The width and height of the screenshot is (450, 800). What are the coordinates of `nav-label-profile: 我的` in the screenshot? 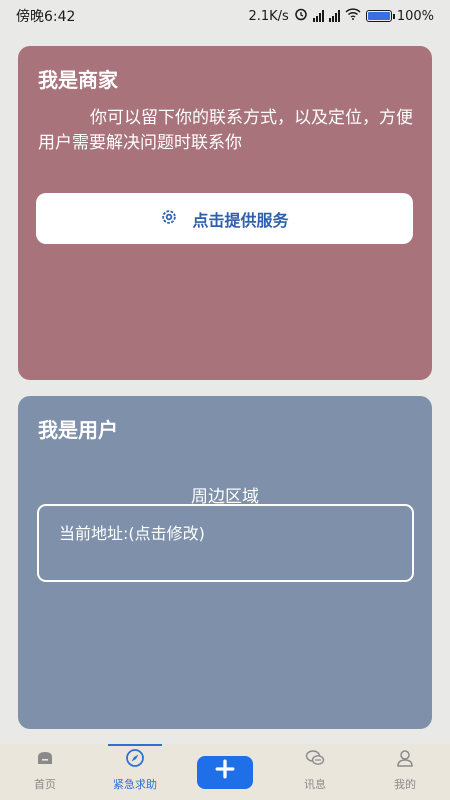 It's located at (405, 784).